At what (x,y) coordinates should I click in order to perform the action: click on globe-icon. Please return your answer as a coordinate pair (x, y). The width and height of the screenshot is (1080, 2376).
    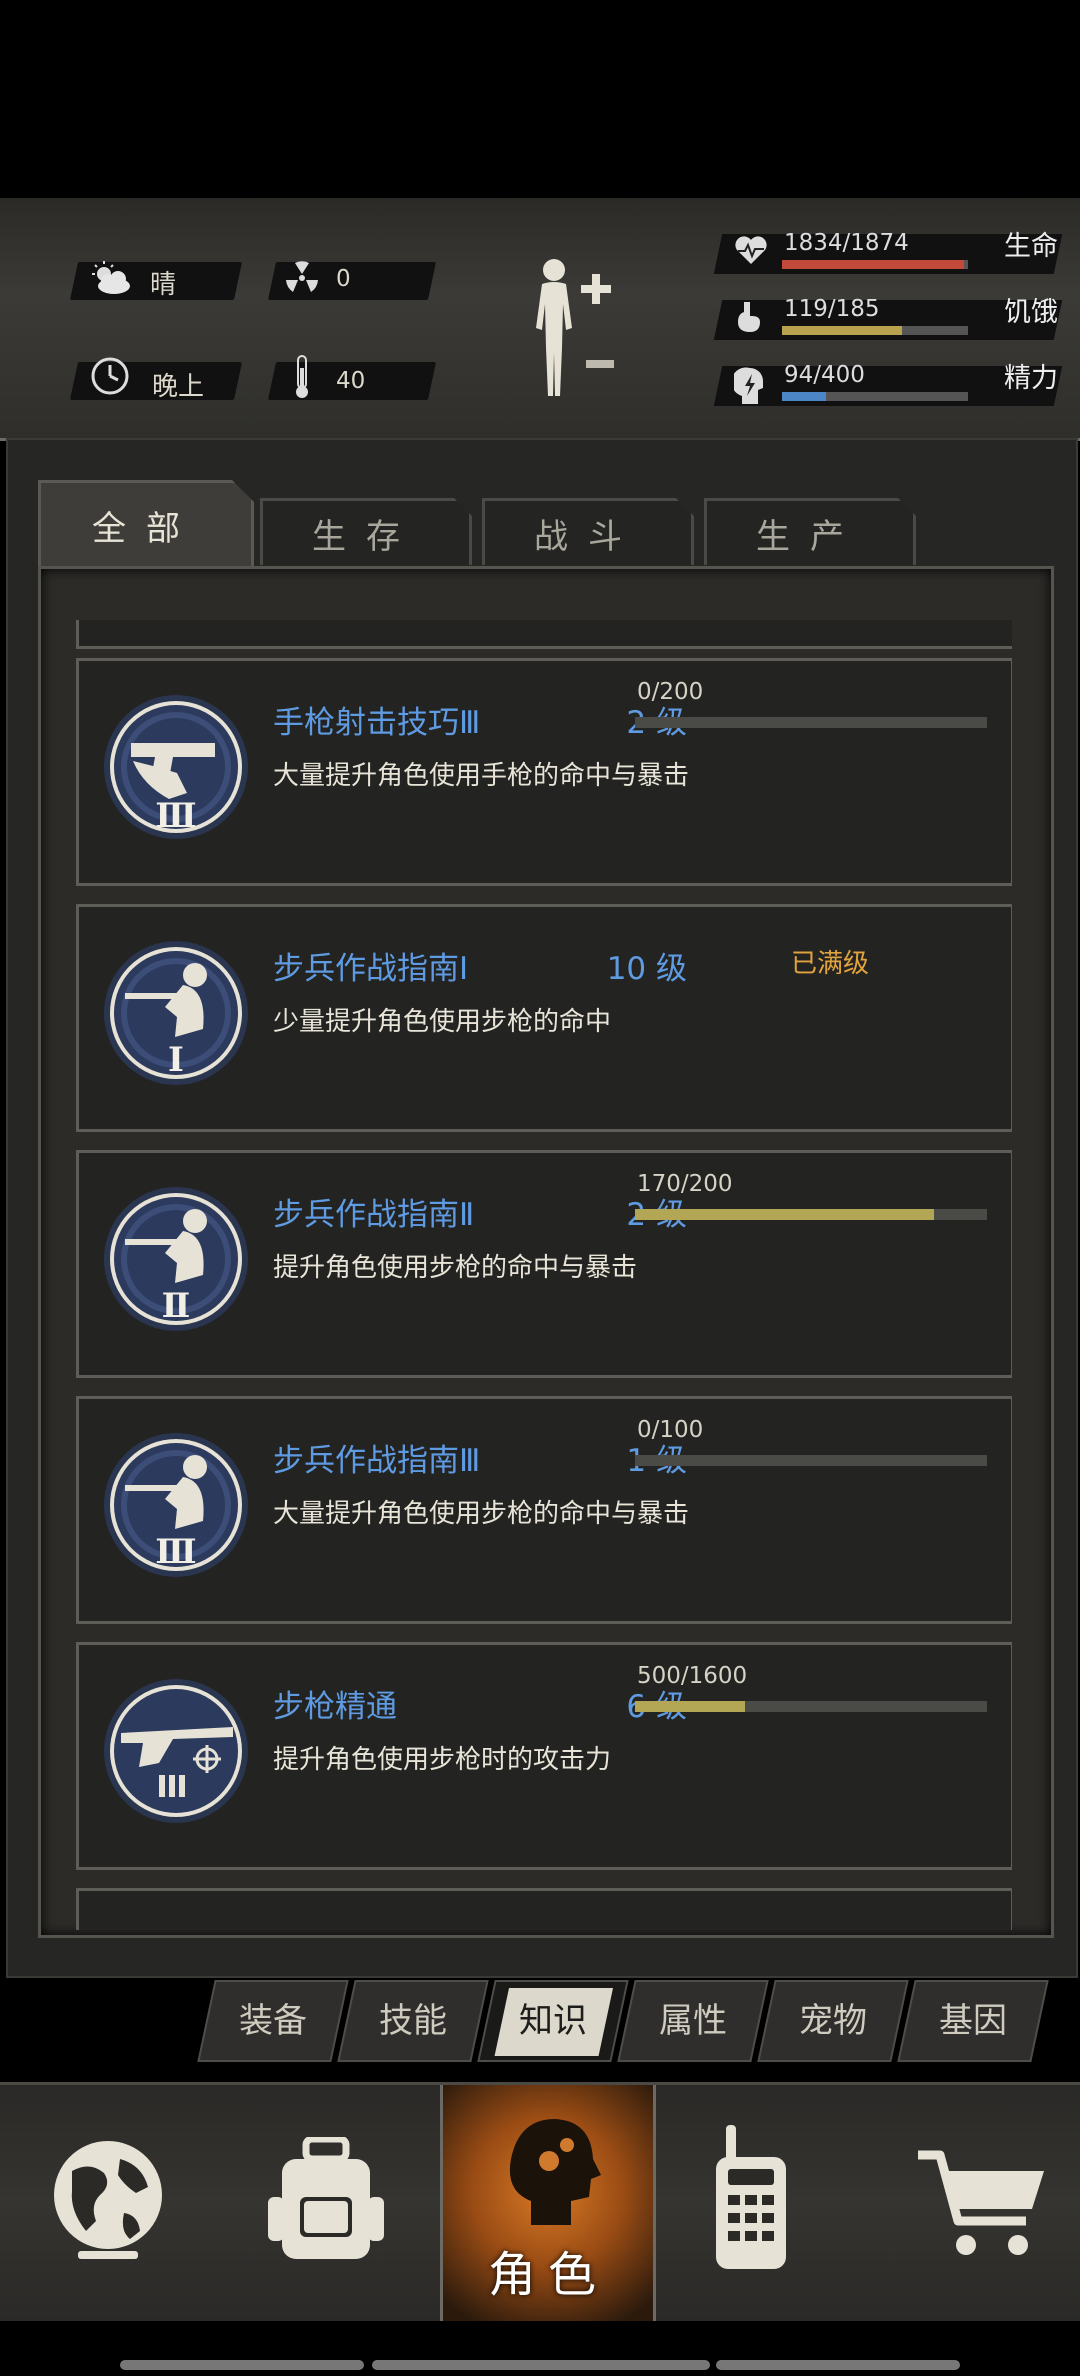
    Looking at the image, I should click on (108, 2200).